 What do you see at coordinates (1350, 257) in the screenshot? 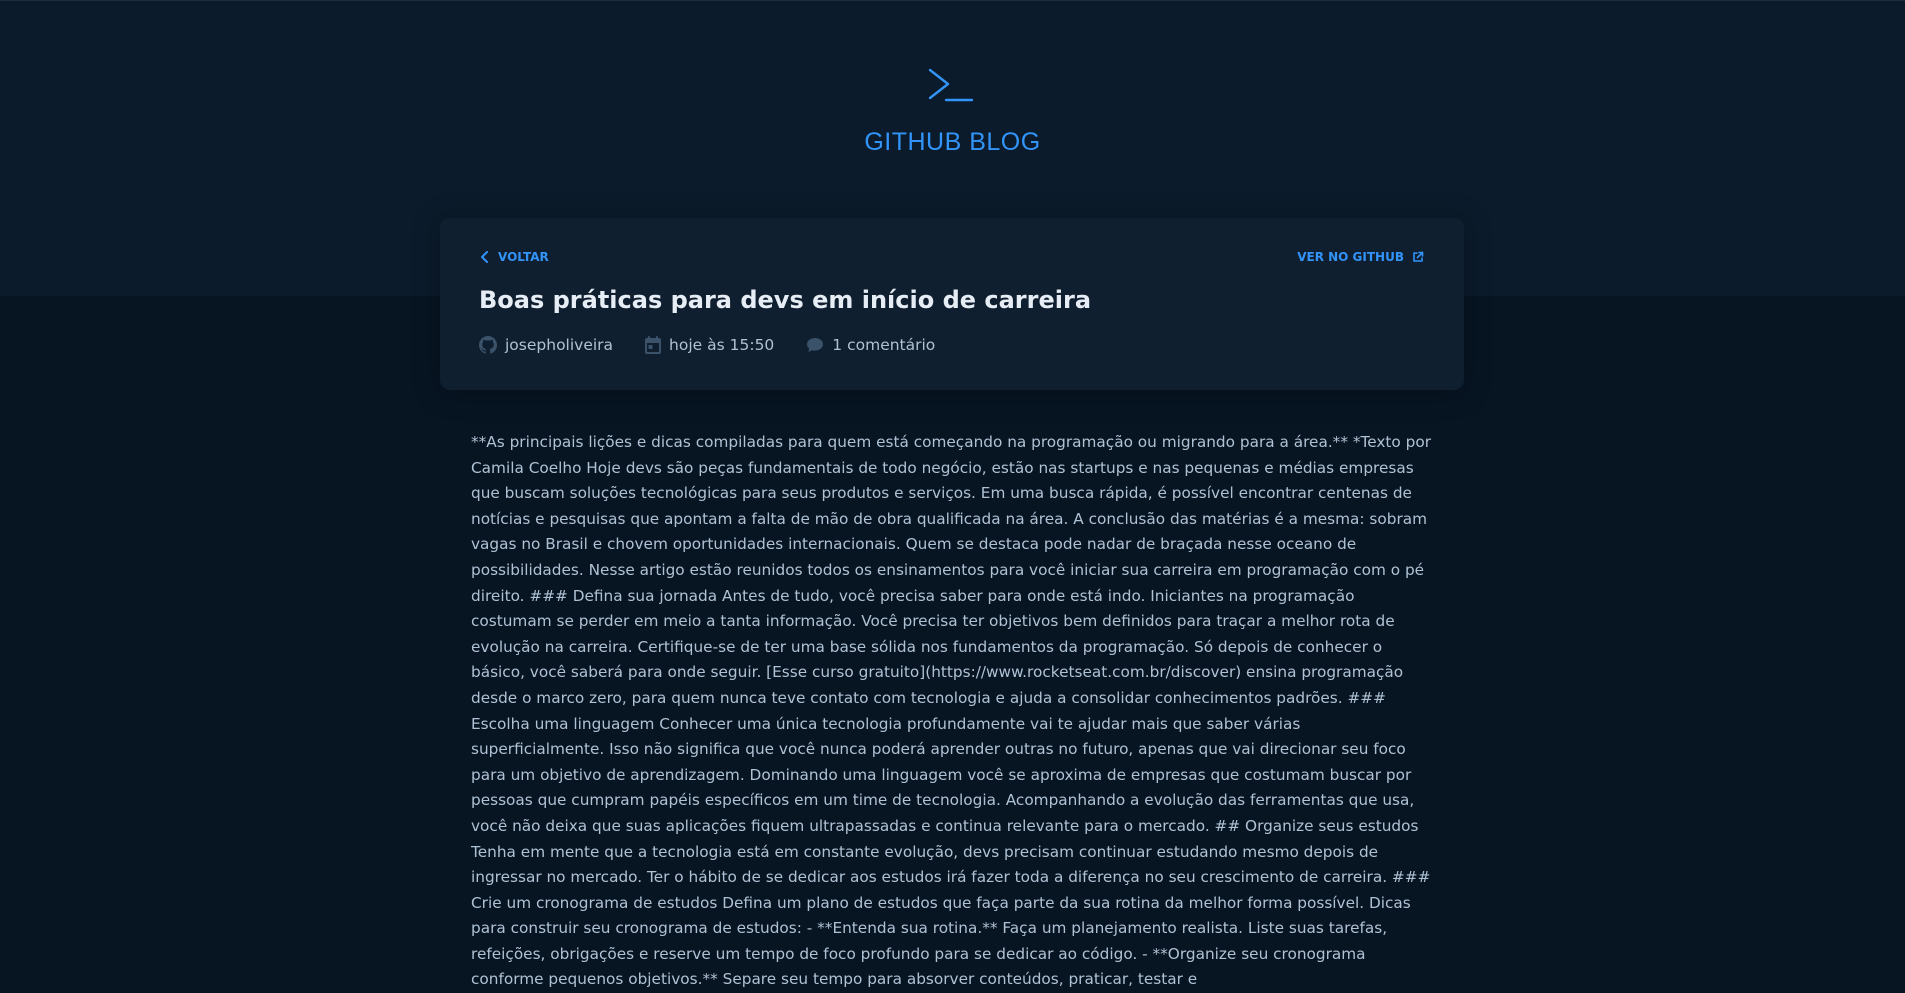
I see `github-link-label: VER NO GITHUB` at bounding box center [1350, 257].